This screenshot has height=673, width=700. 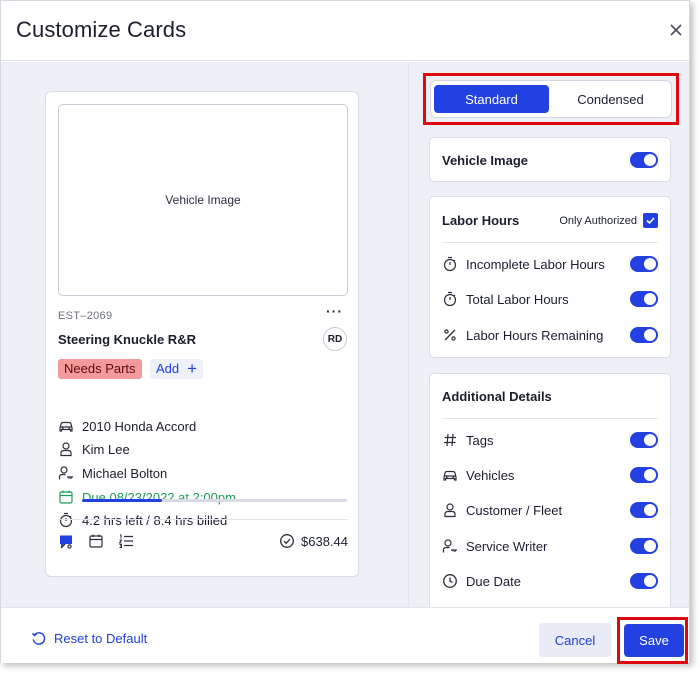 What do you see at coordinates (450, 581) in the screenshot?
I see `clock-icon` at bounding box center [450, 581].